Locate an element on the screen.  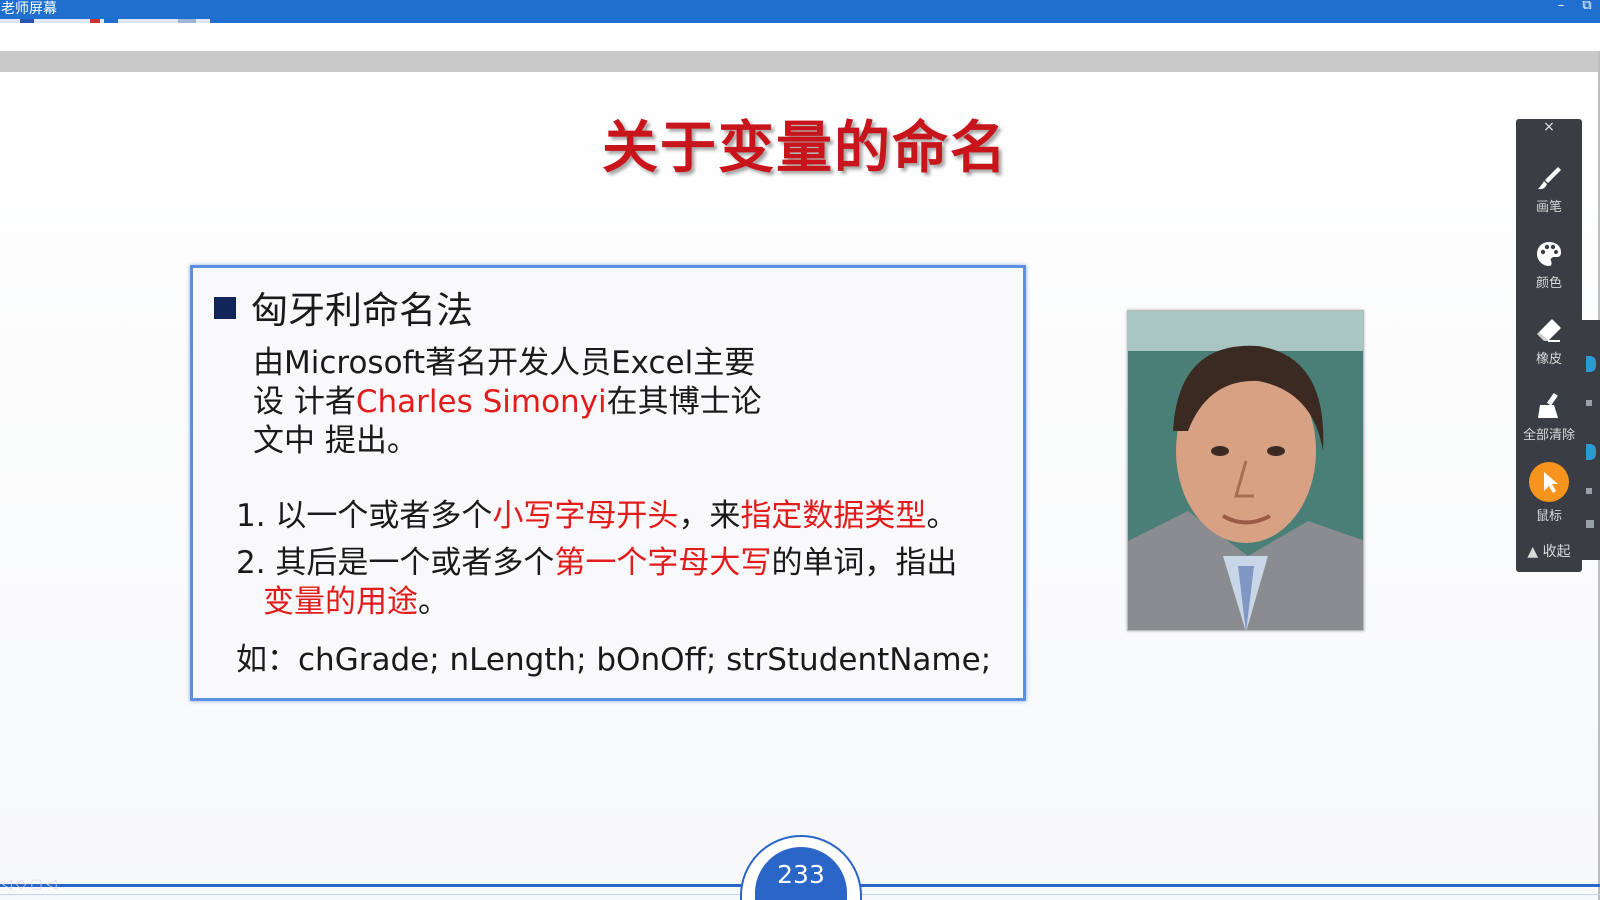
page-number: 233 is located at coordinates (801, 873).